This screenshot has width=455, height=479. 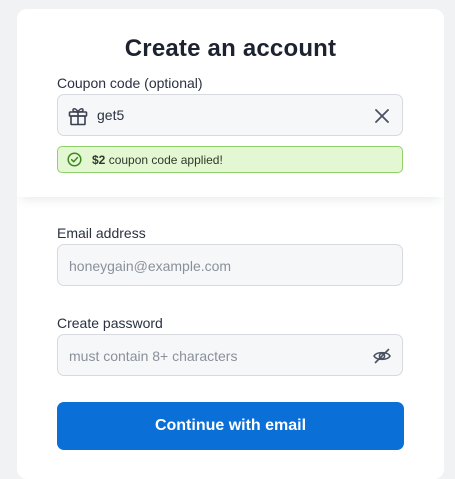 What do you see at coordinates (78, 117) in the screenshot?
I see `gift-icon` at bounding box center [78, 117].